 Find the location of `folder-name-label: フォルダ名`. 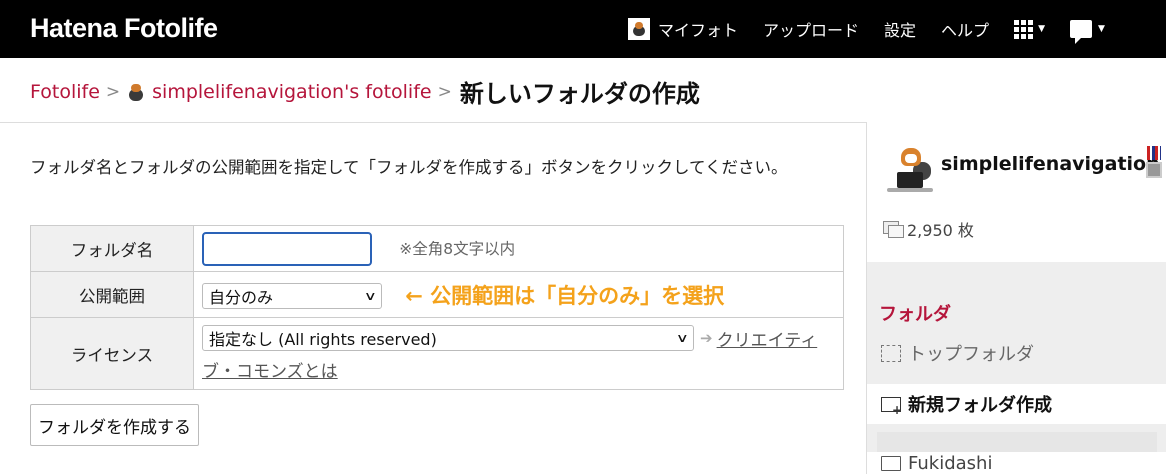

folder-name-label: フォルダ名 is located at coordinates (112, 248).